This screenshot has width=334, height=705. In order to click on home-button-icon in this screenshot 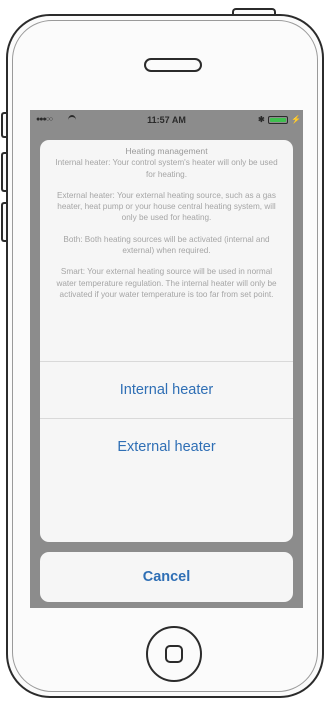, I will do `click(174, 654)`.